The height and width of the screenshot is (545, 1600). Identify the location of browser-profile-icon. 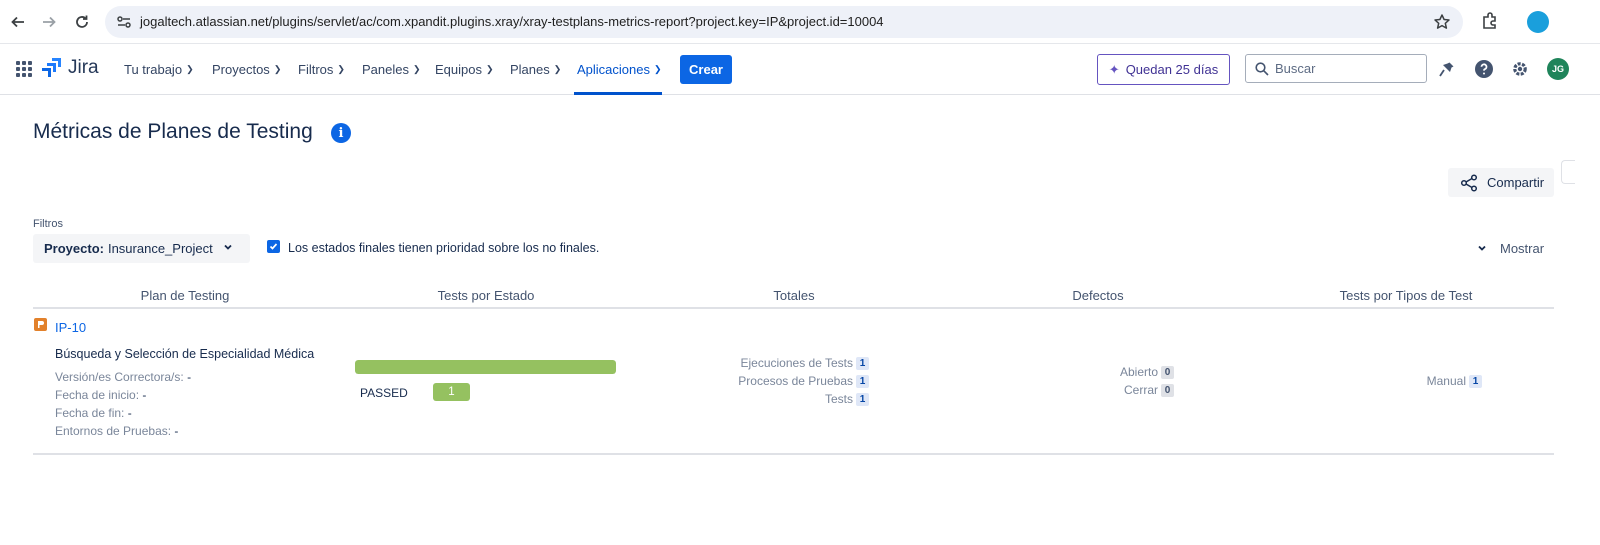
(1538, 22).